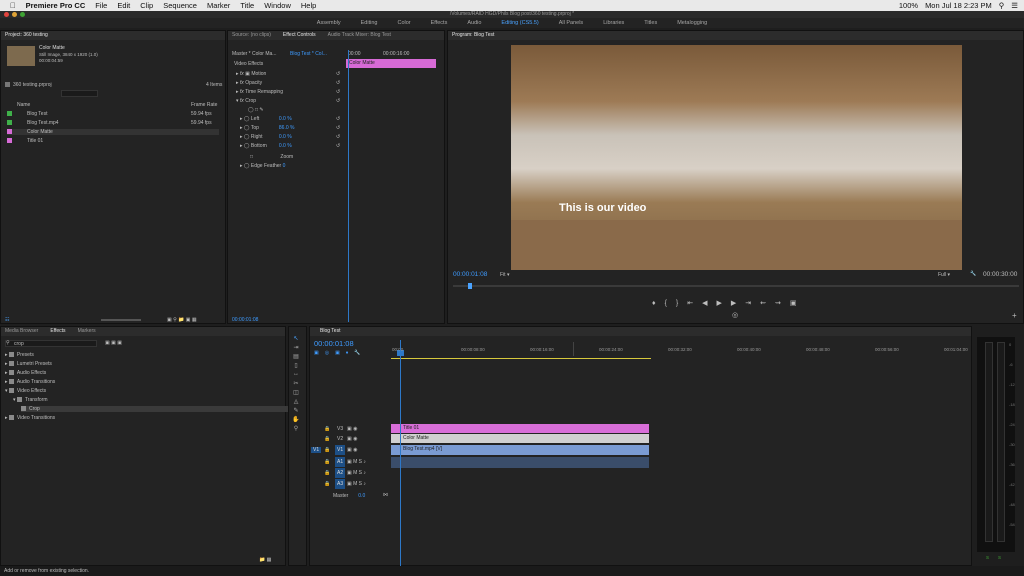 The width and height of the screenshot is (1024, 576). Describe the element at coordinates (156, 409) in the screenshot. I see `effects-tree-item: Crop` at that location.